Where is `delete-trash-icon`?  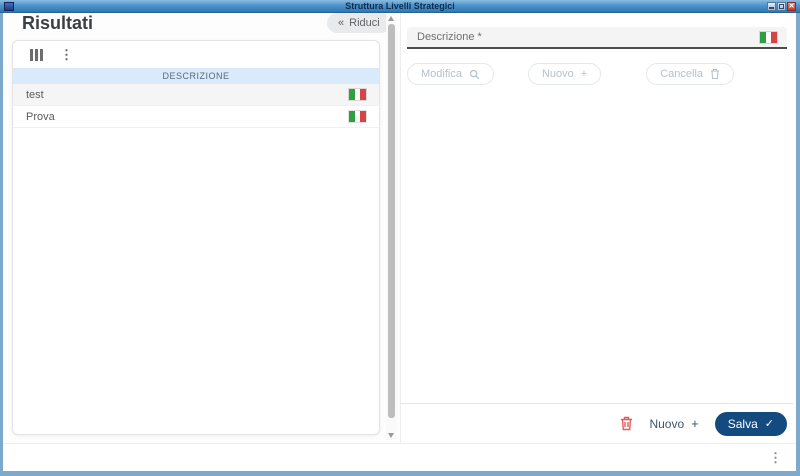
delete-trash-icon is located at coordinates (626, 423).